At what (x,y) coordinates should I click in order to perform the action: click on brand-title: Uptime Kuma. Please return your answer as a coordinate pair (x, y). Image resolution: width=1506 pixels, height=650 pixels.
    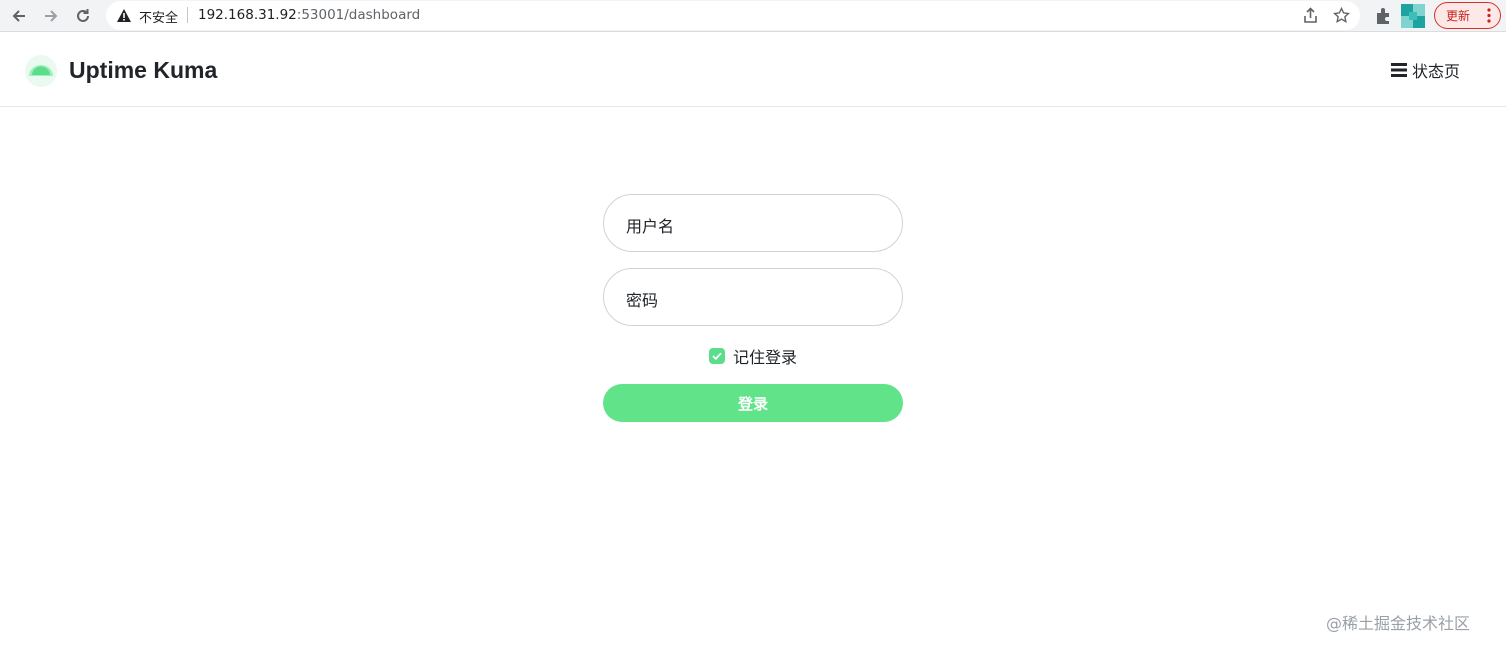
    Looking at the image, I should click on (143, 70).